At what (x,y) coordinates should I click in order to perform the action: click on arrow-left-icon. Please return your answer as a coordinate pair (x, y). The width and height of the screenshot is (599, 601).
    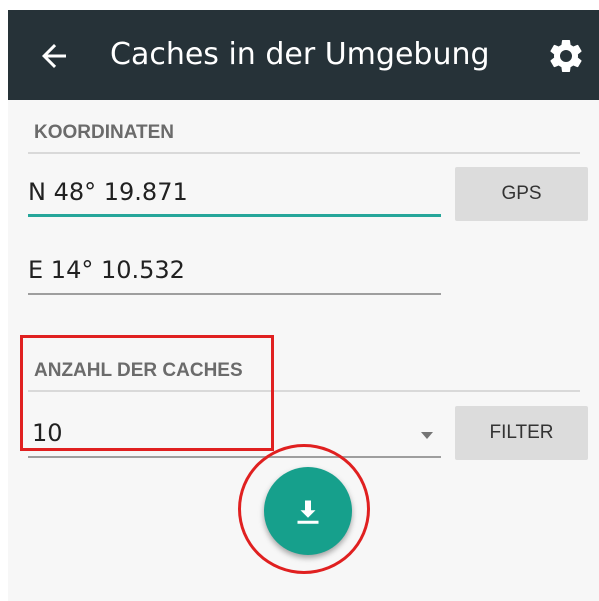
    Looking at the image, I should click on (54, 56).